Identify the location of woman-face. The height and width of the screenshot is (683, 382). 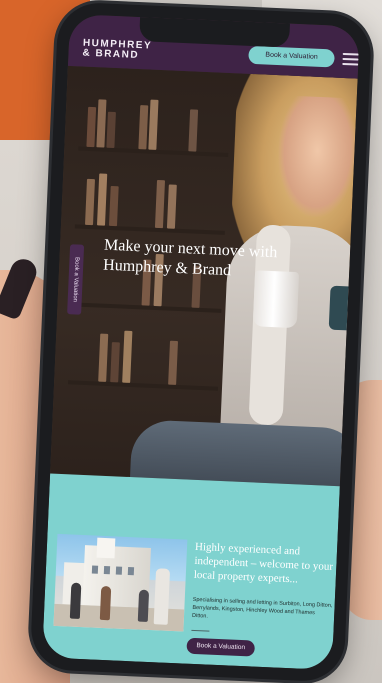
(316, 157).